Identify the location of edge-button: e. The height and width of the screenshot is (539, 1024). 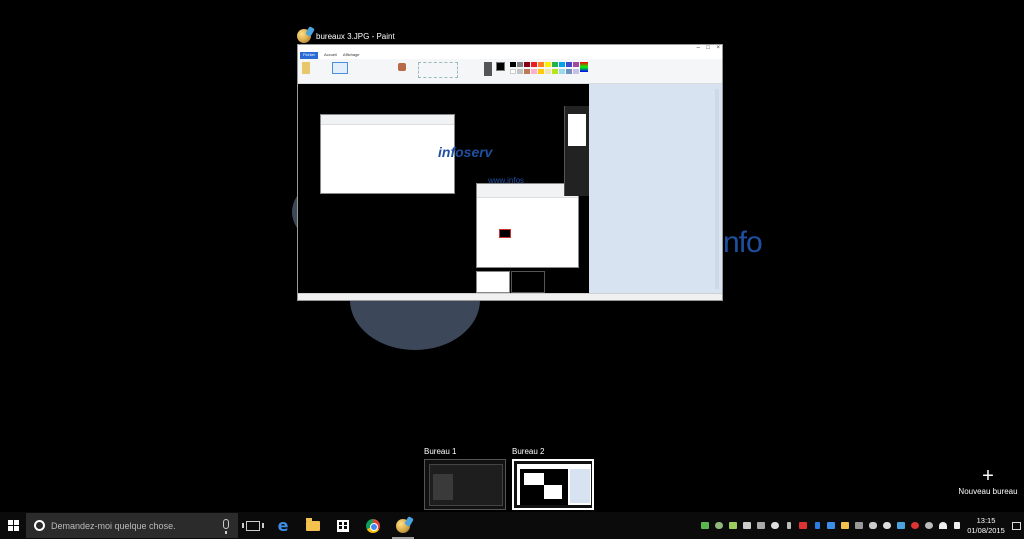
(283, 525).